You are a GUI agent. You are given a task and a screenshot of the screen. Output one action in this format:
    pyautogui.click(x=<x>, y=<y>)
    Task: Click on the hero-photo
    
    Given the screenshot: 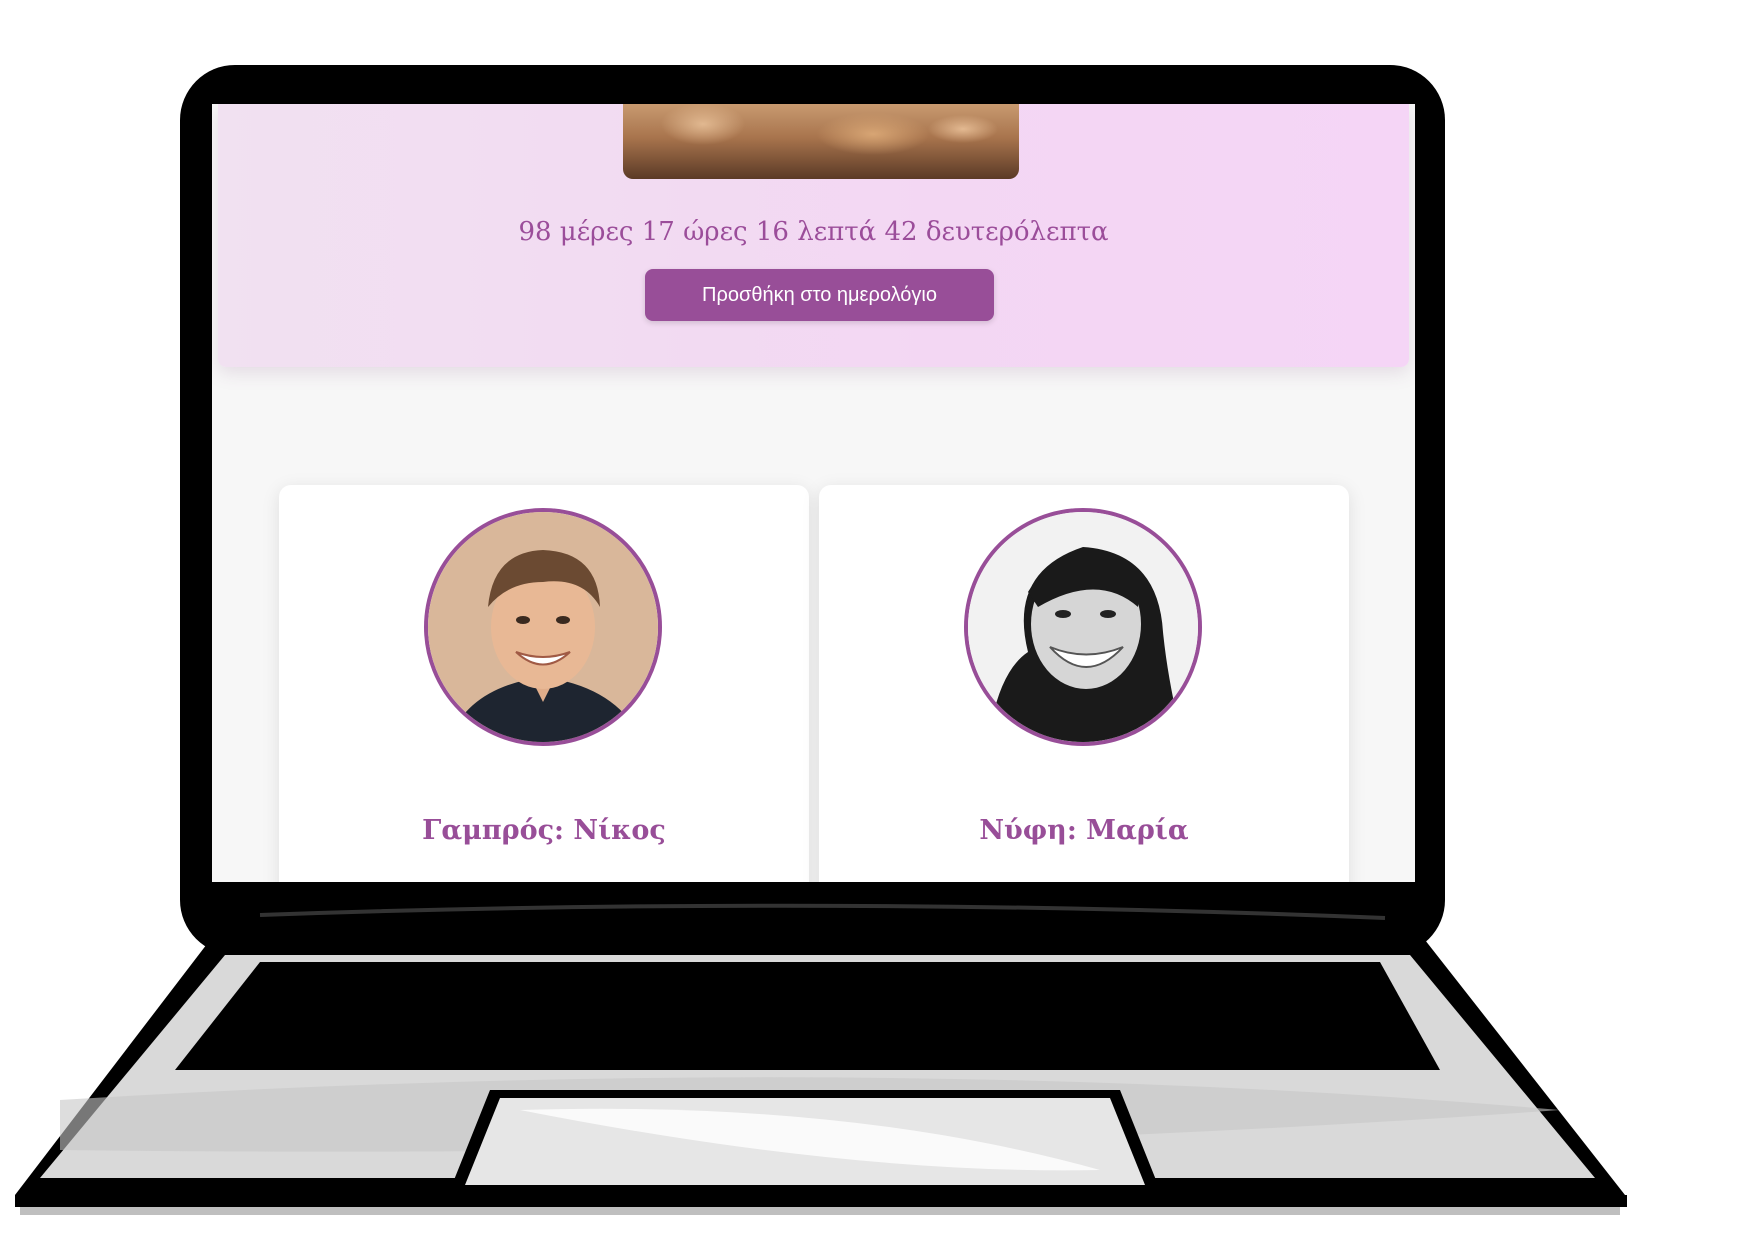 What is the action you would take?
    pyautogui.click(x=821, y=141)
    